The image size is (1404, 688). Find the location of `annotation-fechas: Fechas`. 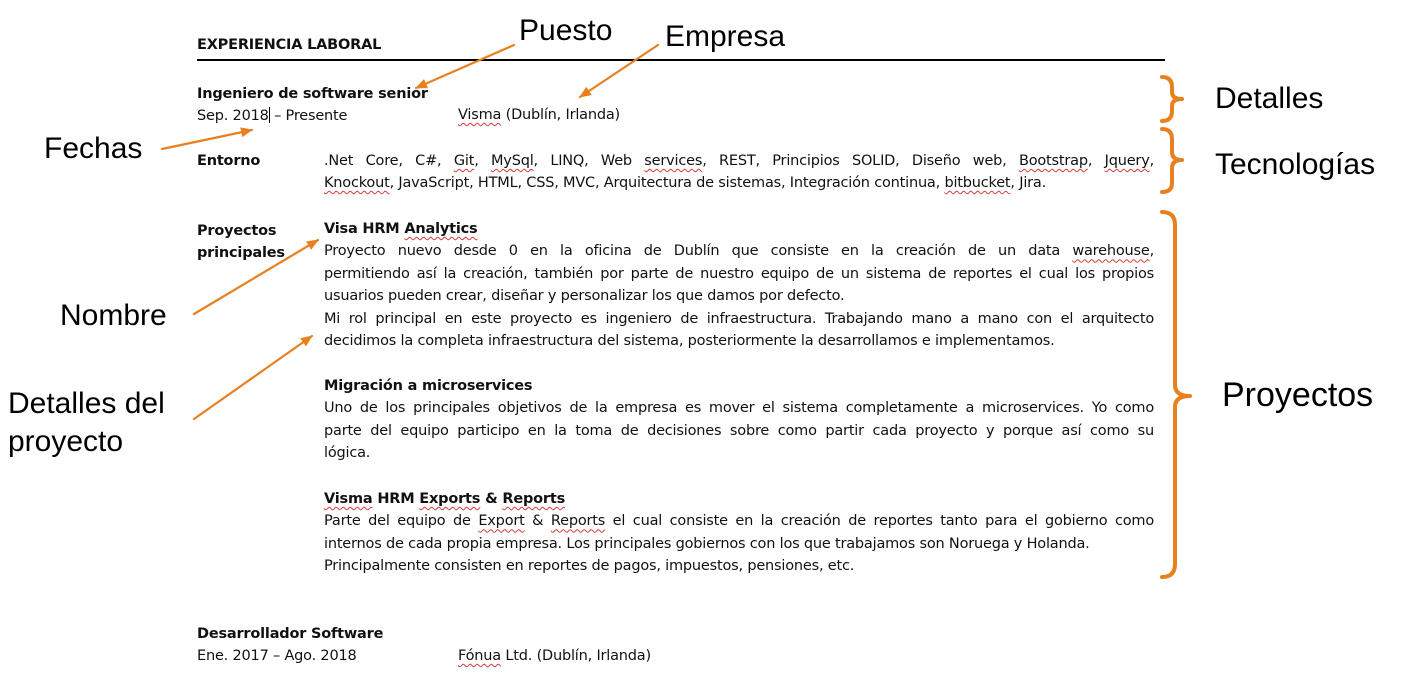

annotation-fechas: Fechas is located at coordinates (93, 148).